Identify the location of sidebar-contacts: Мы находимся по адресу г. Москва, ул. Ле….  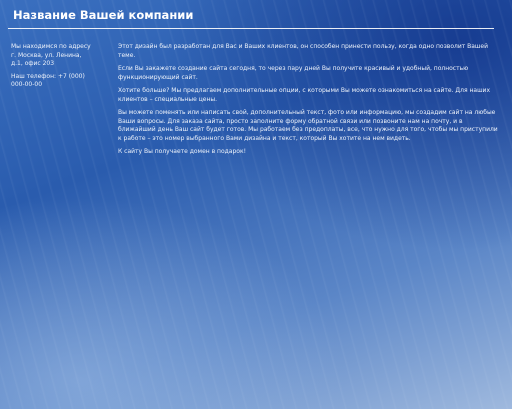
(51, 68).